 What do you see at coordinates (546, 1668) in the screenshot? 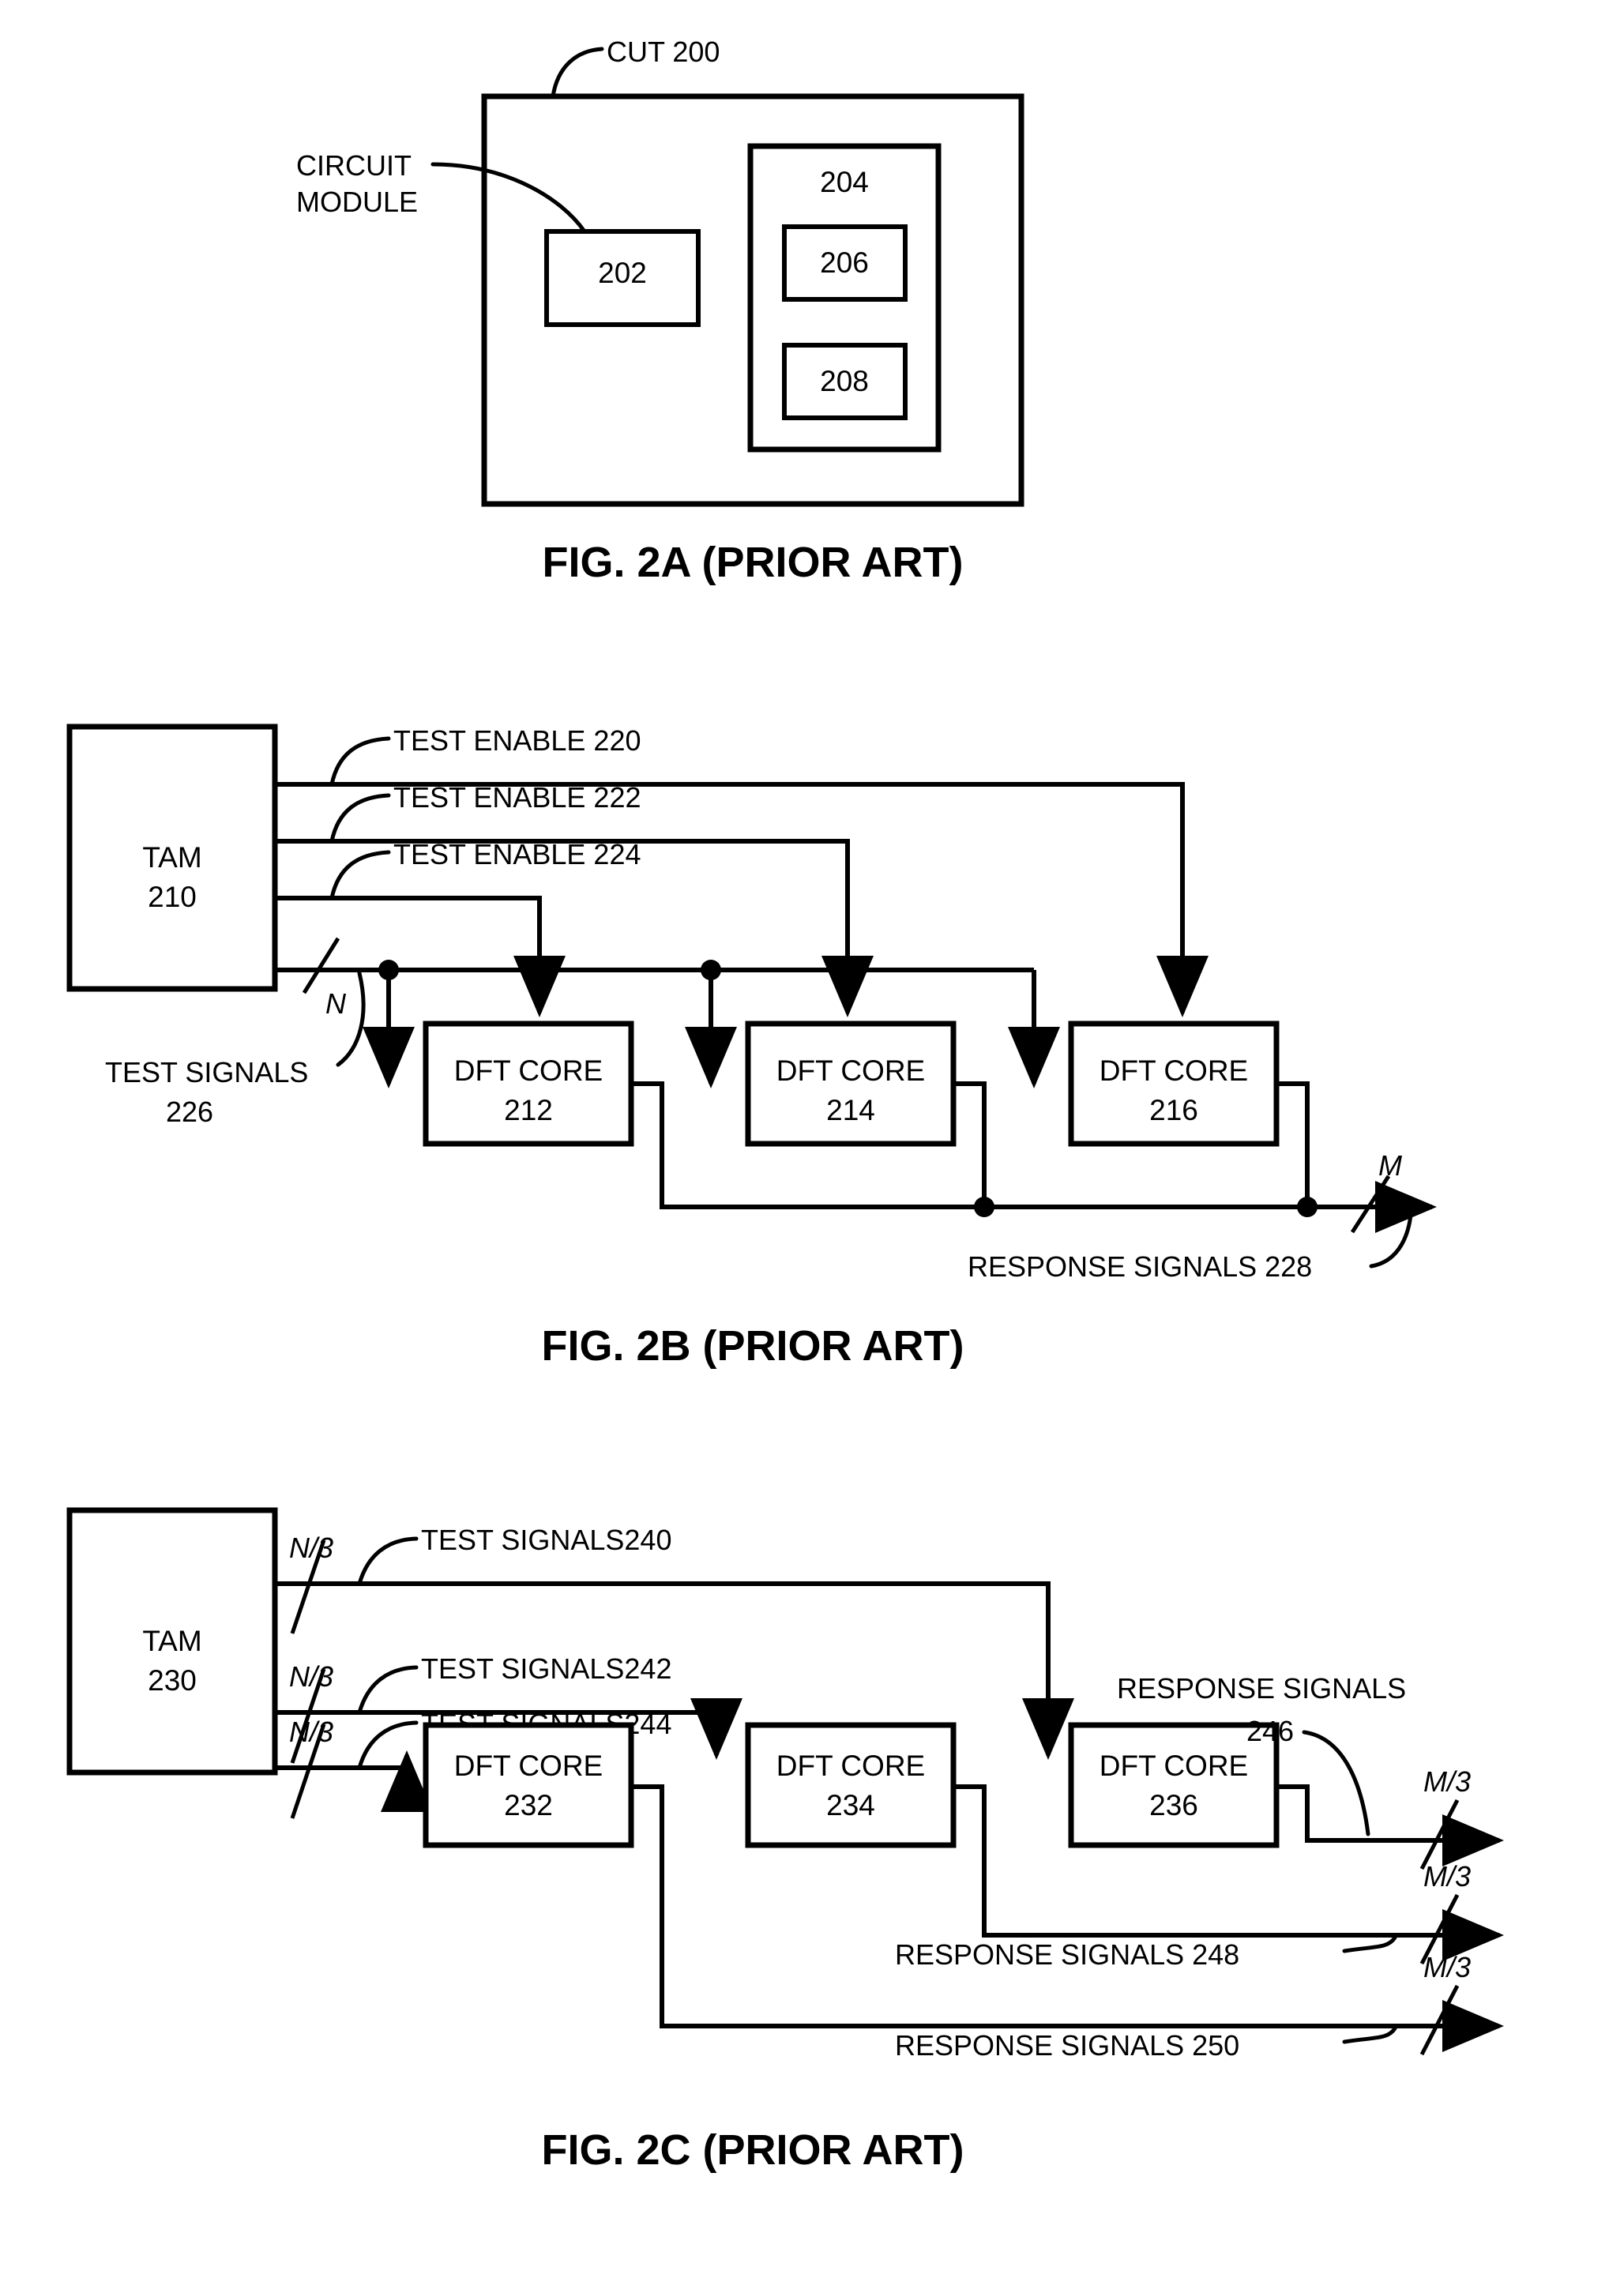
I see `test-signals-242-label: TEST SIGNALS242` at bounding box center [546, 1668].